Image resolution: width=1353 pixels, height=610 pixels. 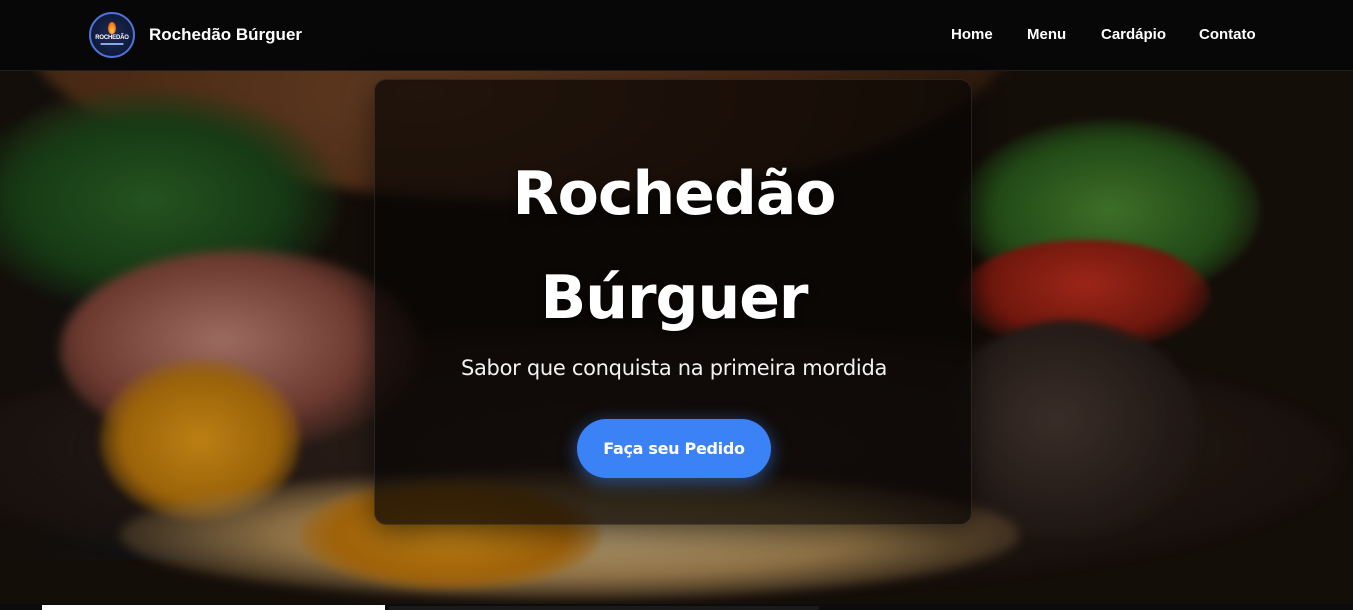 I want to click on nav-link-cardapio: Cardápio, so click(x=1133, y=35).